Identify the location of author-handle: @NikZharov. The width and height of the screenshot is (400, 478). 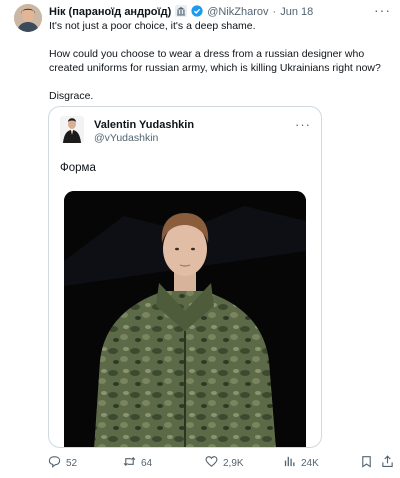
(237, 12).